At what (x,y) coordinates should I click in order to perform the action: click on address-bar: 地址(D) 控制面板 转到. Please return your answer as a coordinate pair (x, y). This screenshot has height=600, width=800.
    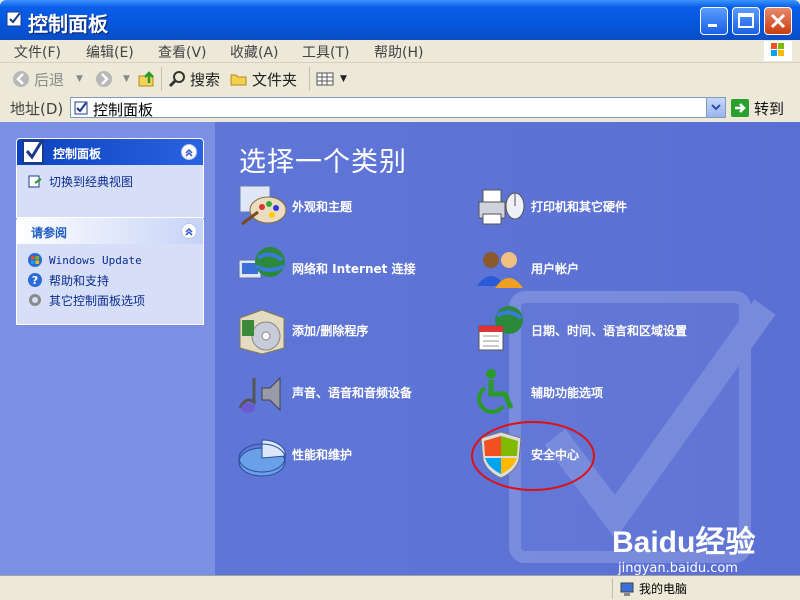
    Looking at the image, I should click on (400, 109).